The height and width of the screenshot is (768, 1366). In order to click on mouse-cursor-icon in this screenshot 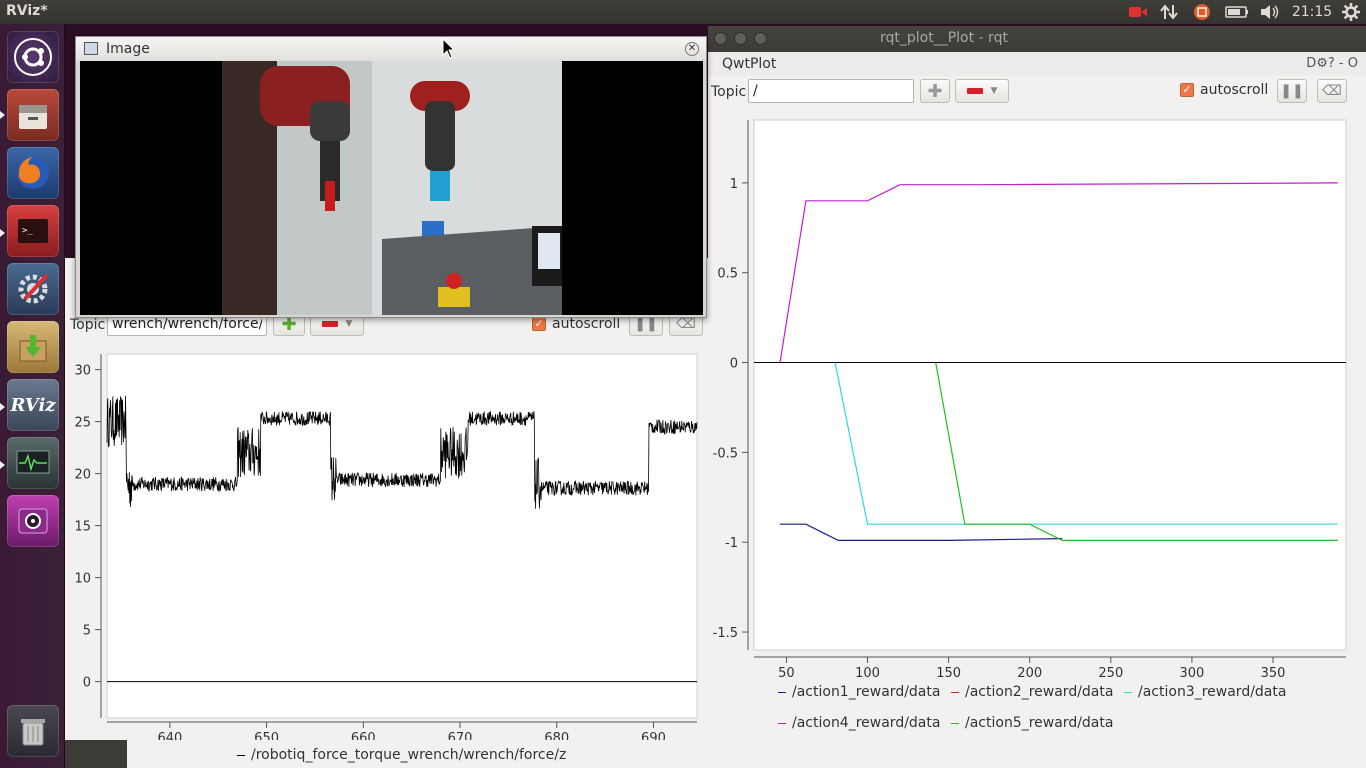, I will do `click(449, 48)`.